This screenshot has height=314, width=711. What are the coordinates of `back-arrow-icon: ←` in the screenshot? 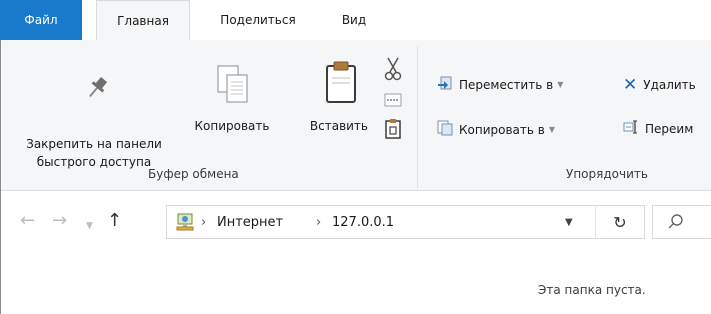 It's located at (27, 221).